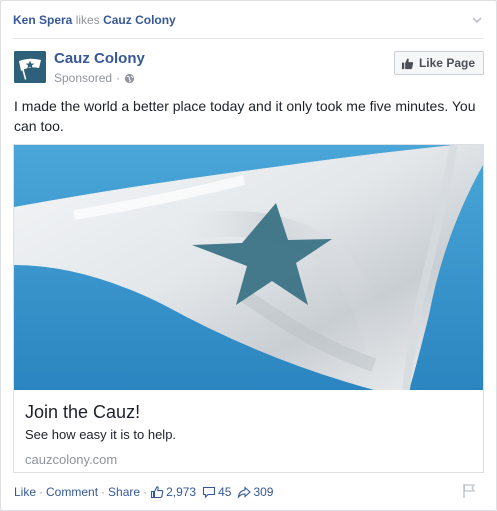  Describe the element at coordinates (248, 21) in the screenshot. I see `story-header: Ken Spera likes Cauz Colony` at that location.